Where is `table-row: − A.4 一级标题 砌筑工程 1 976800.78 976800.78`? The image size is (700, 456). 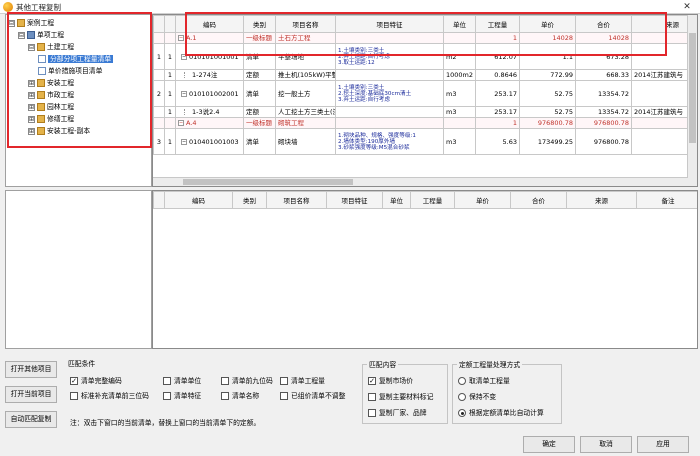 table-row: − A.4 一级标题 砌筑工程 1 976800.78 976800.78 is located at coordinates (425, 123).